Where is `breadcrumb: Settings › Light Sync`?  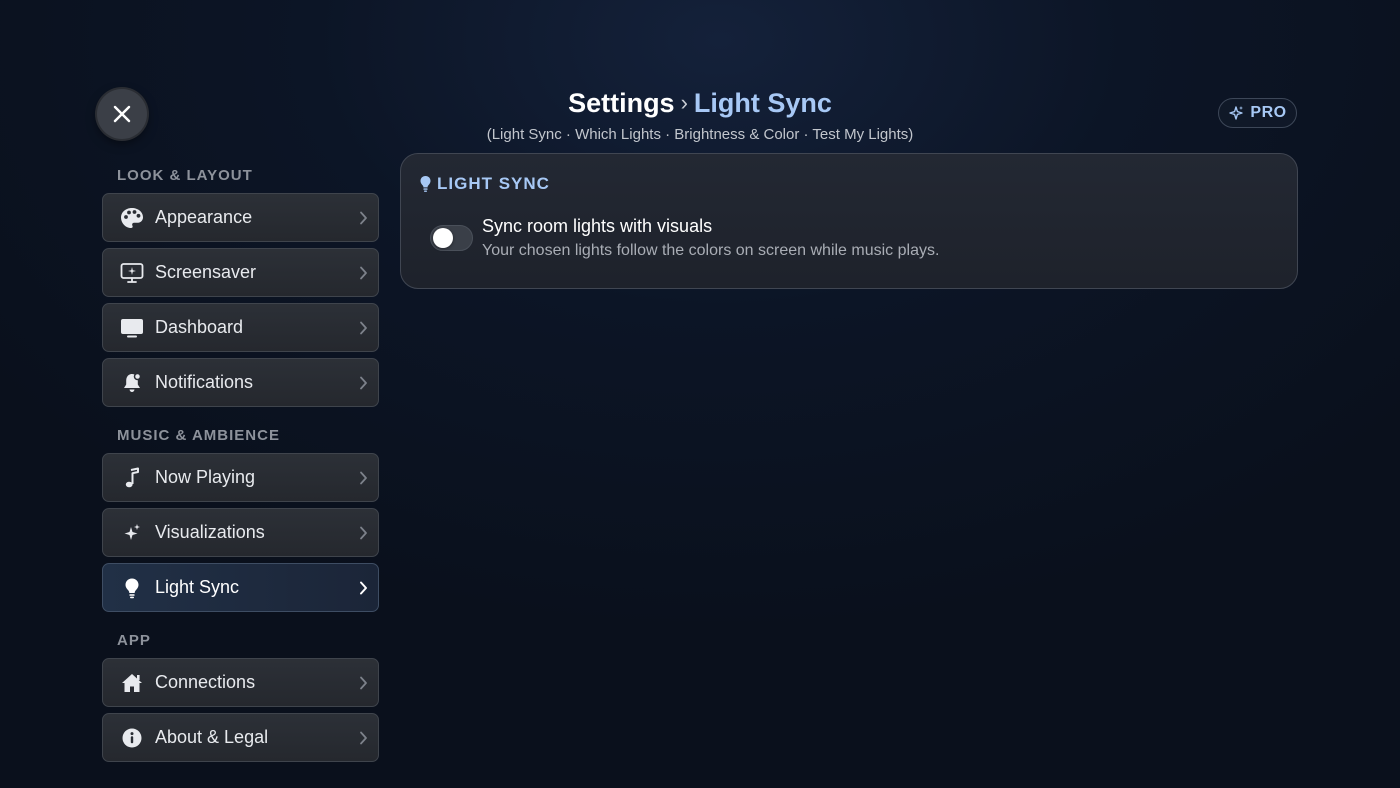 breadcrumb: Settings › Light Sync is located at coordinates (700, 104).